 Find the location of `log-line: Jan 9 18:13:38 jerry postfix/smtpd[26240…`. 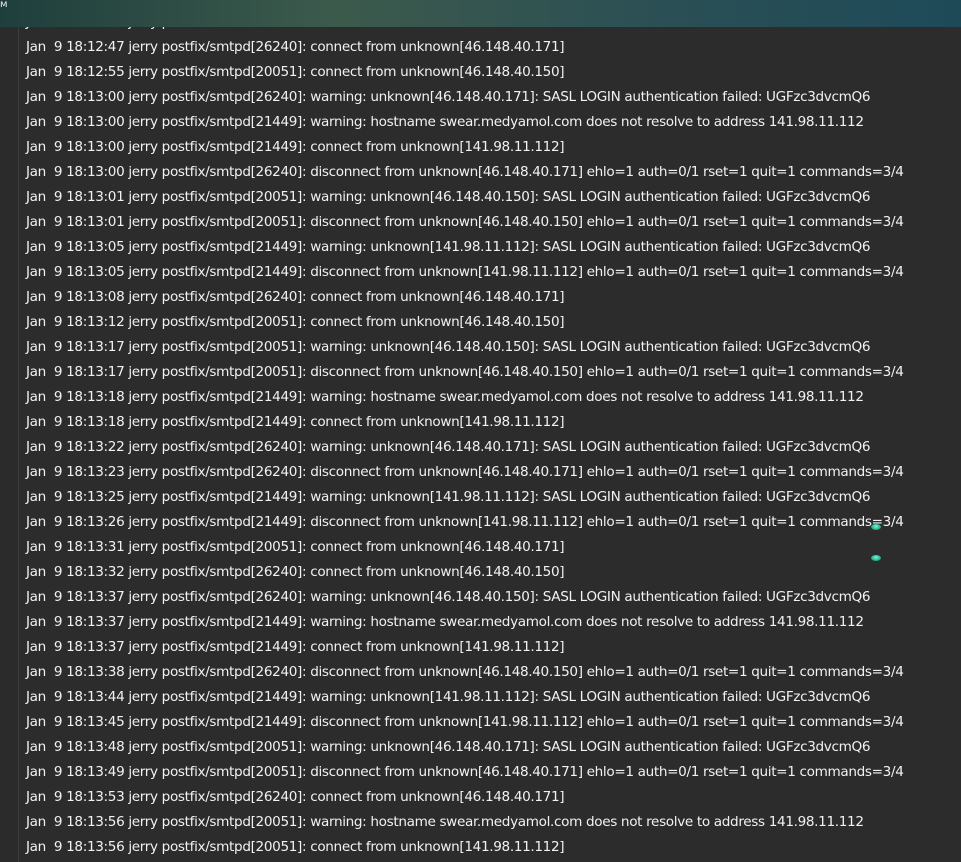

log-line: Jan 9 18:13:38 jerry postfix/smtpd[26240… is located at coordinates (465, 672).